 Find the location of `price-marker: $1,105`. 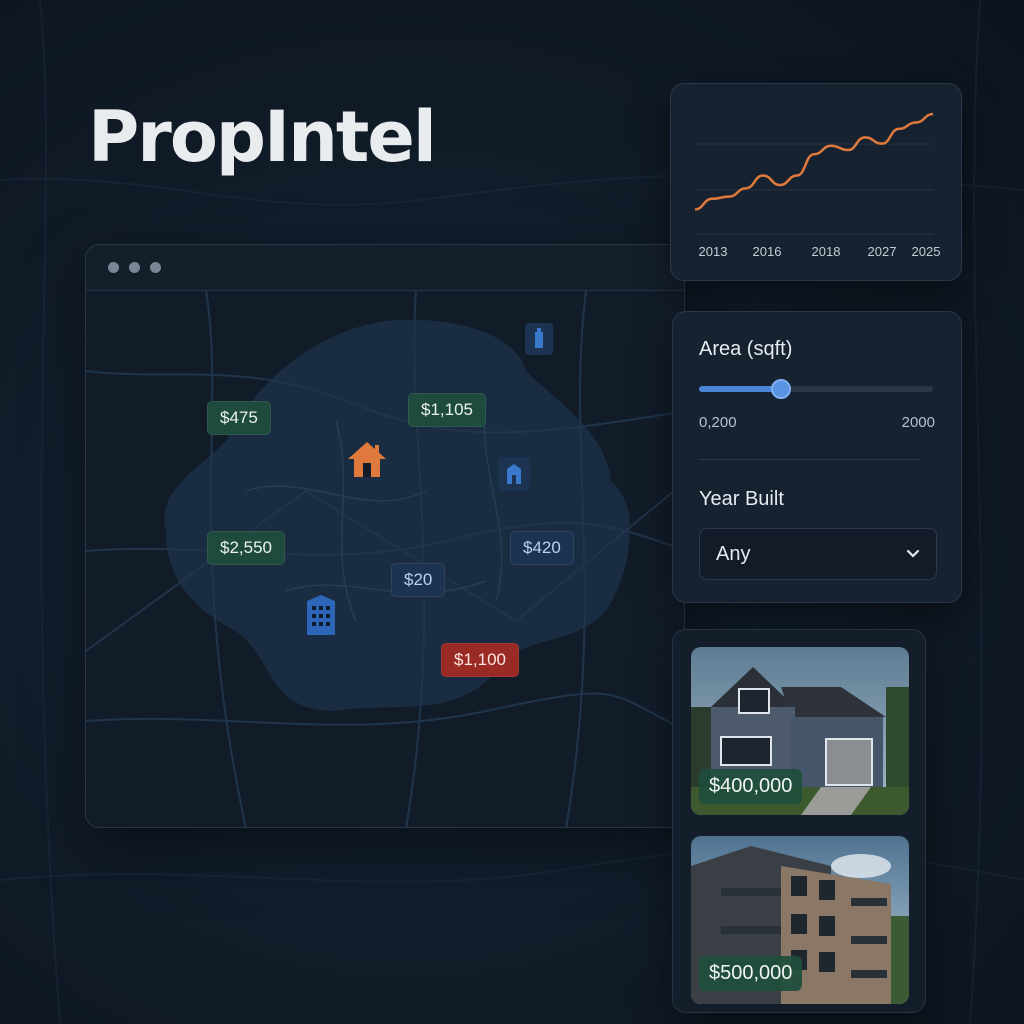

price-marker: $1,105 is located at coordinates (447, 410).